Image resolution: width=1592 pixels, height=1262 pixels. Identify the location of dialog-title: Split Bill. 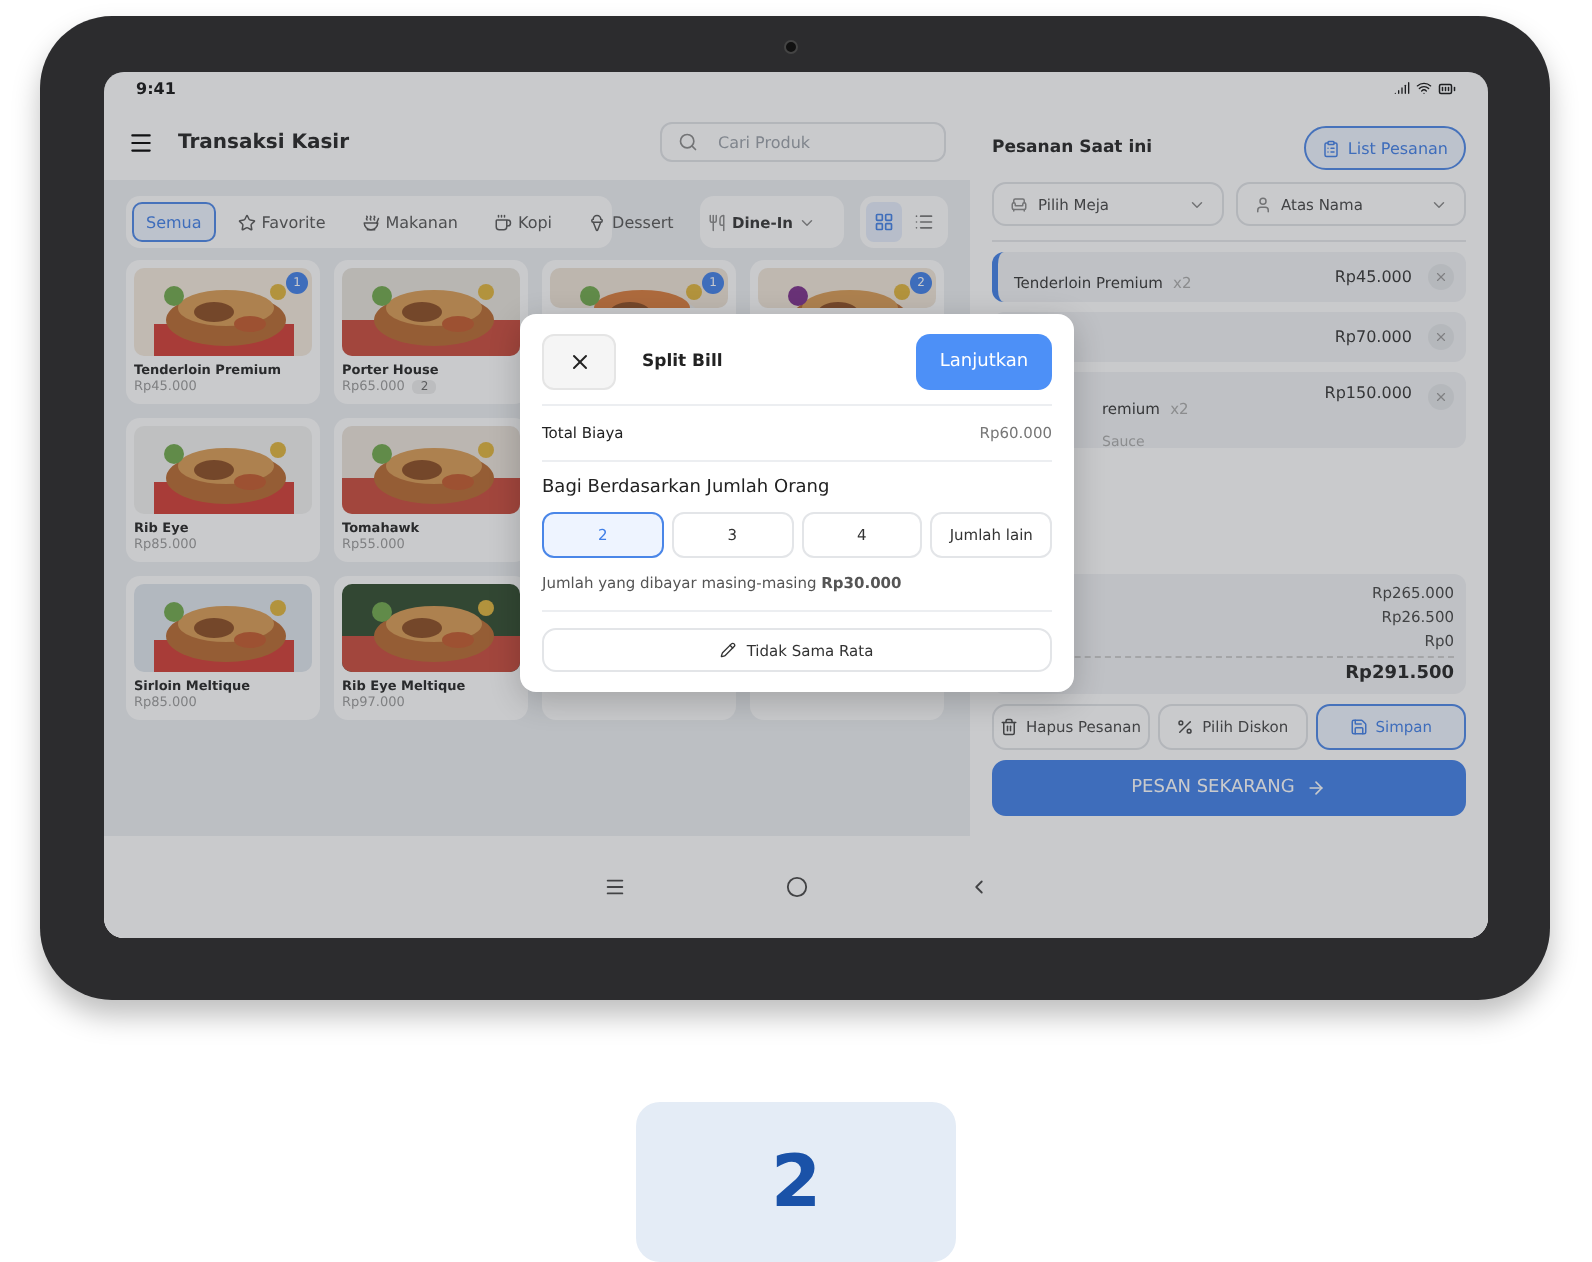
(683, 362).